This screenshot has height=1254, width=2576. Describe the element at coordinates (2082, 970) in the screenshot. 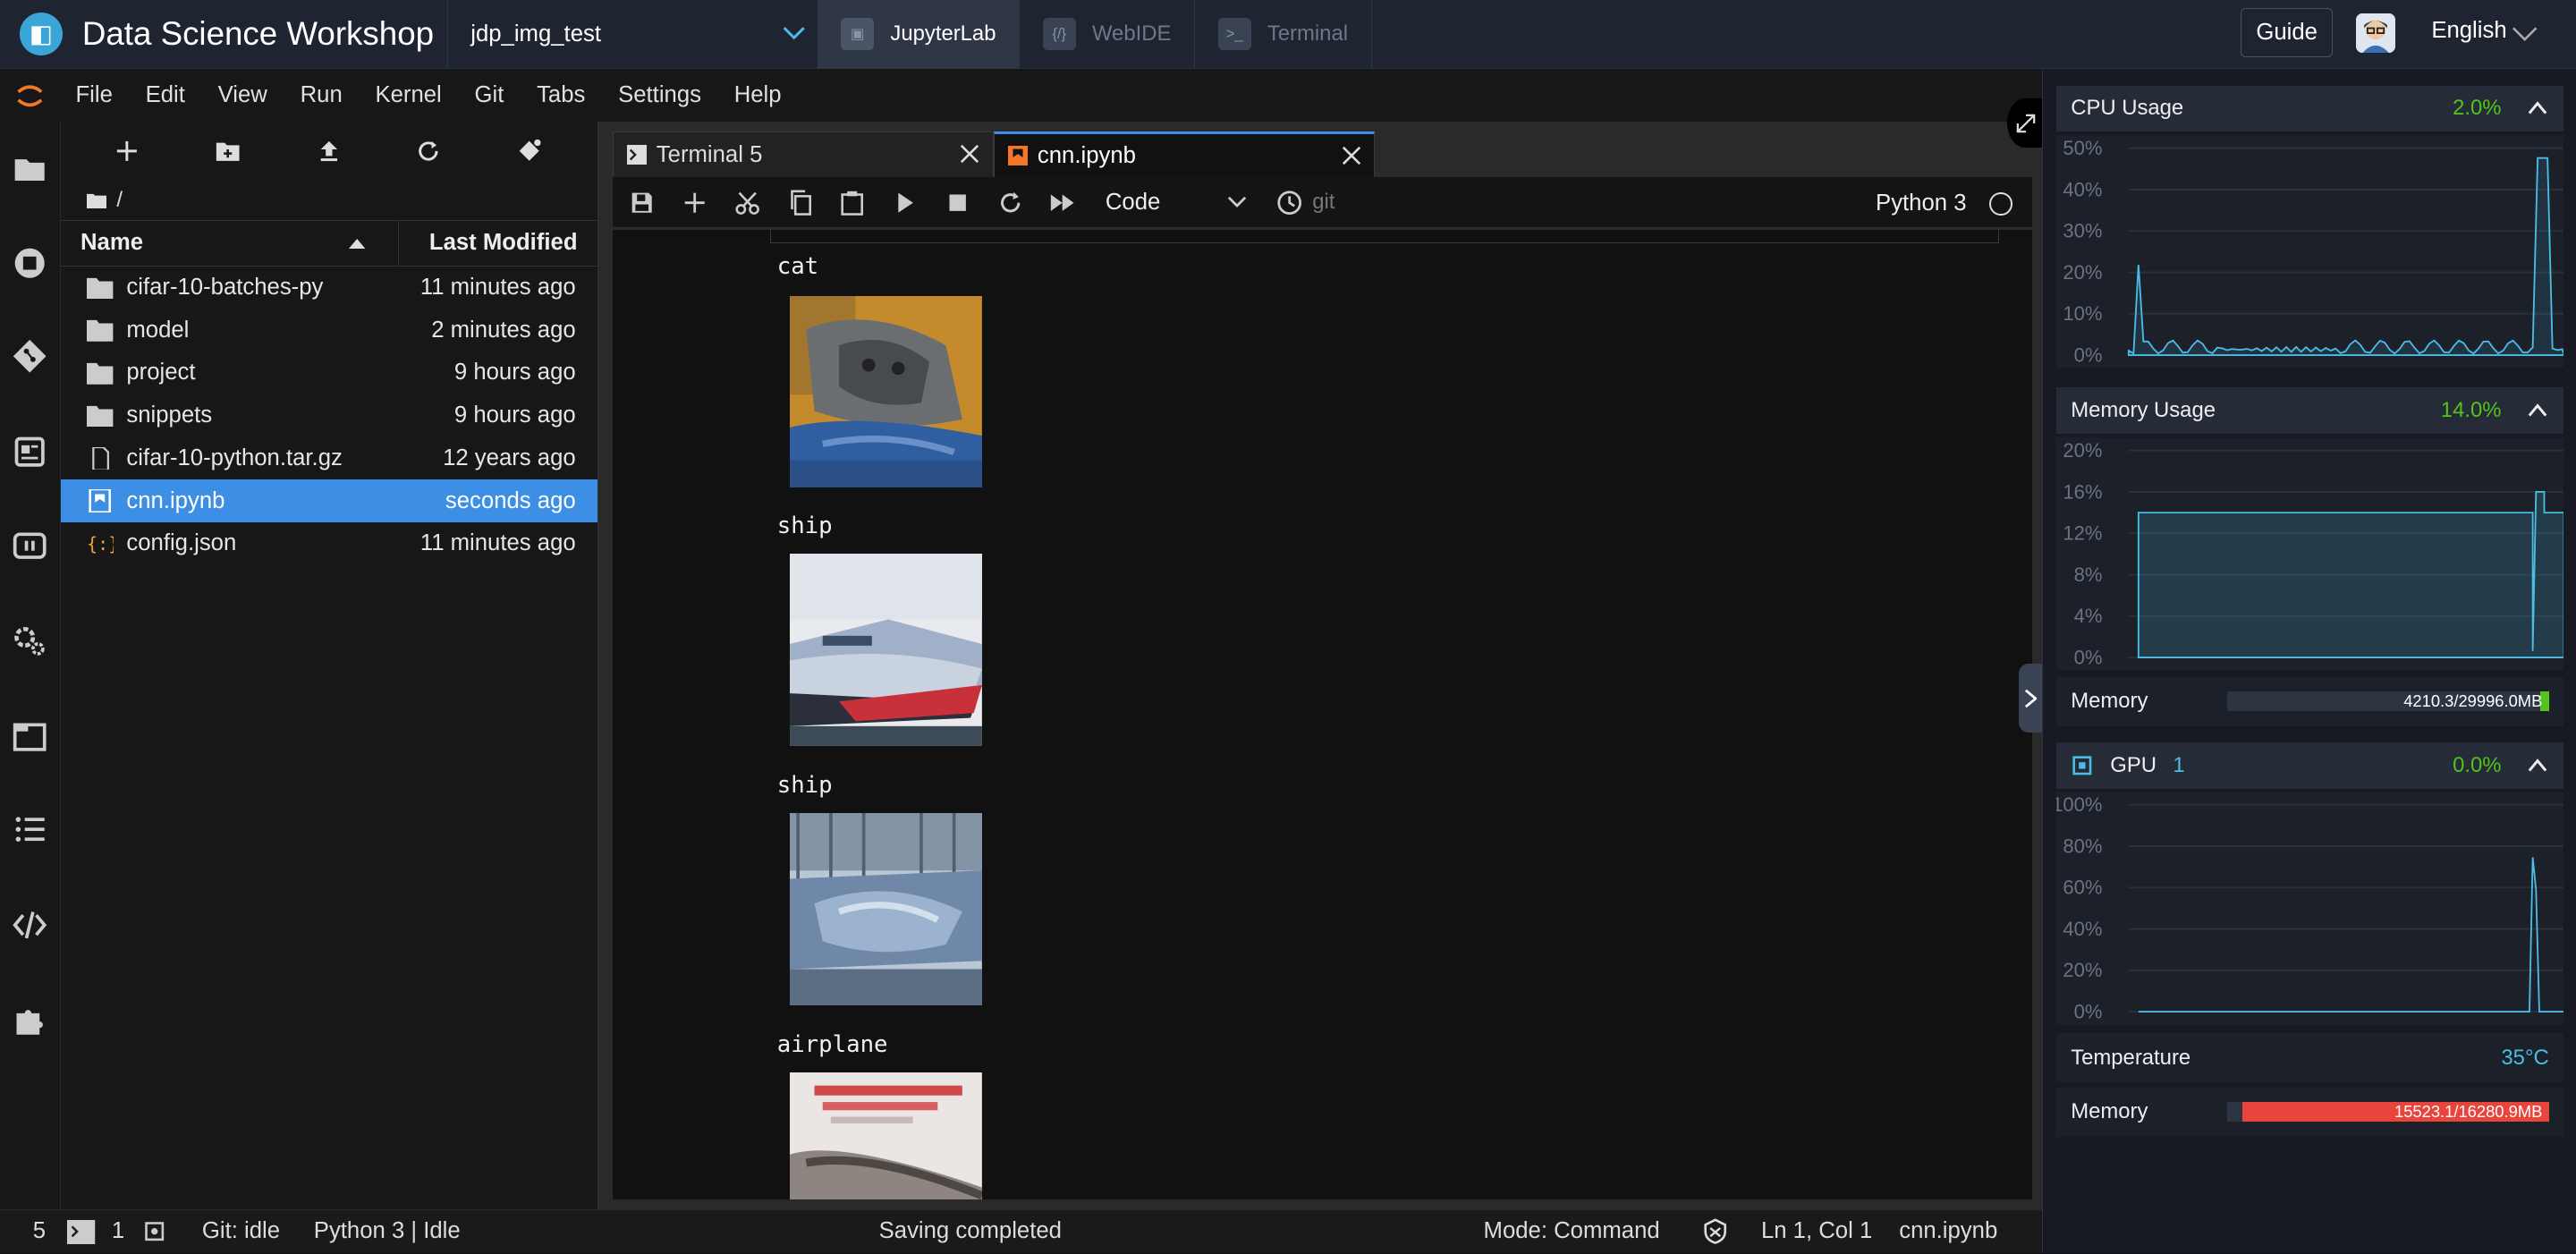

I see `y-tick-label: 20%` at that location.